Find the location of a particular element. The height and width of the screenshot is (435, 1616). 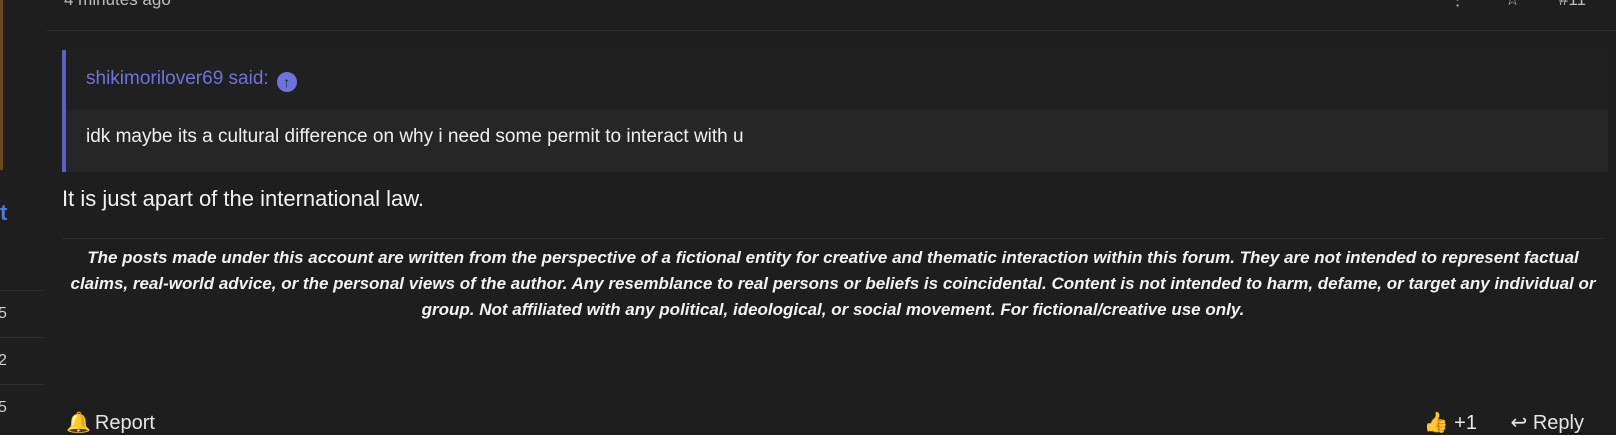

bell-icon: 🔔 is located at coordinates (78, 423).